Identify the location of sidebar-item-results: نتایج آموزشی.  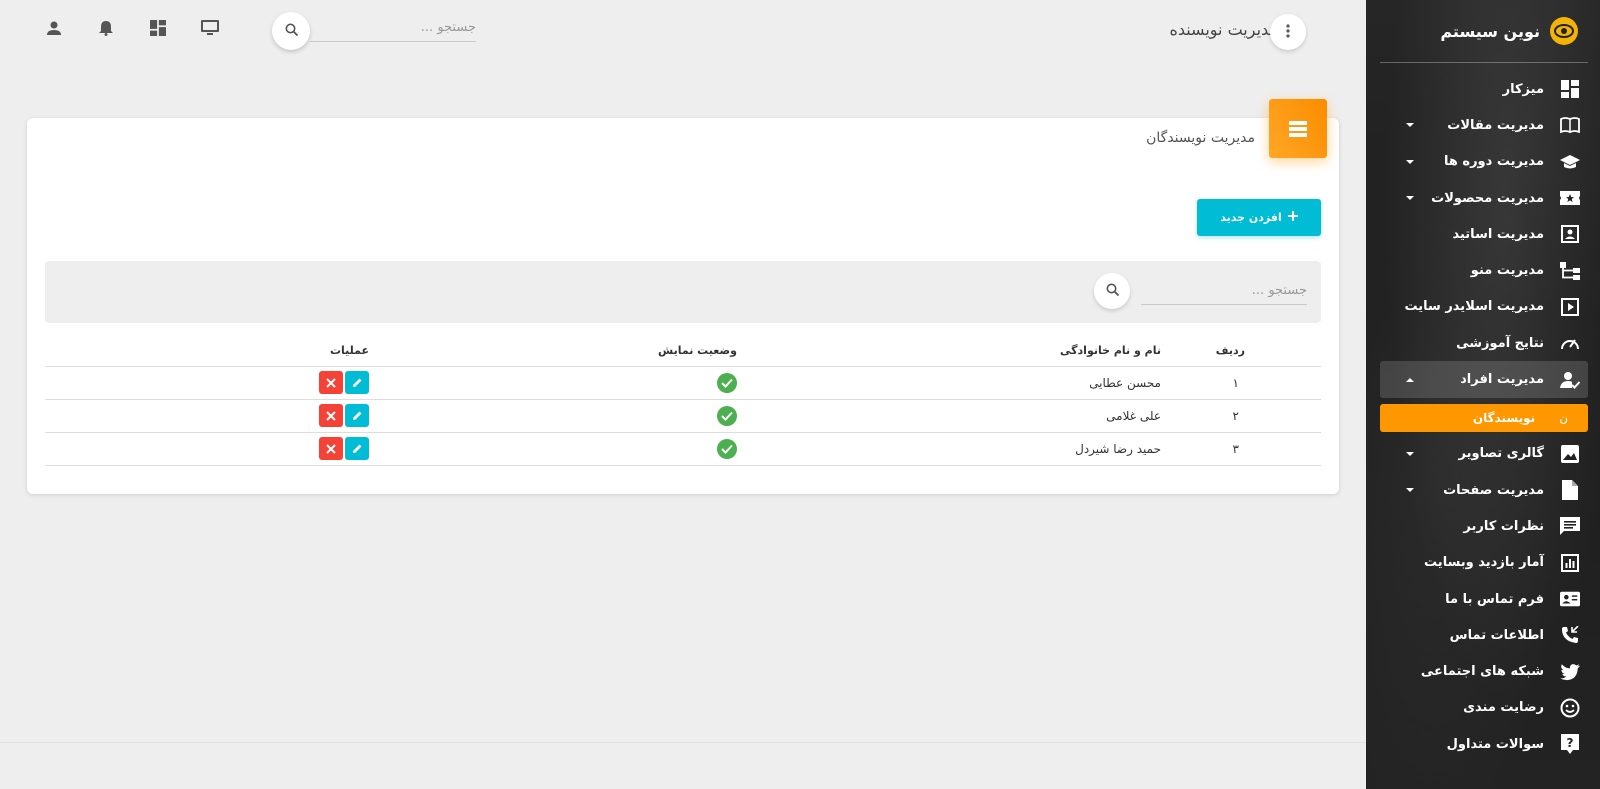
(1484, 343).